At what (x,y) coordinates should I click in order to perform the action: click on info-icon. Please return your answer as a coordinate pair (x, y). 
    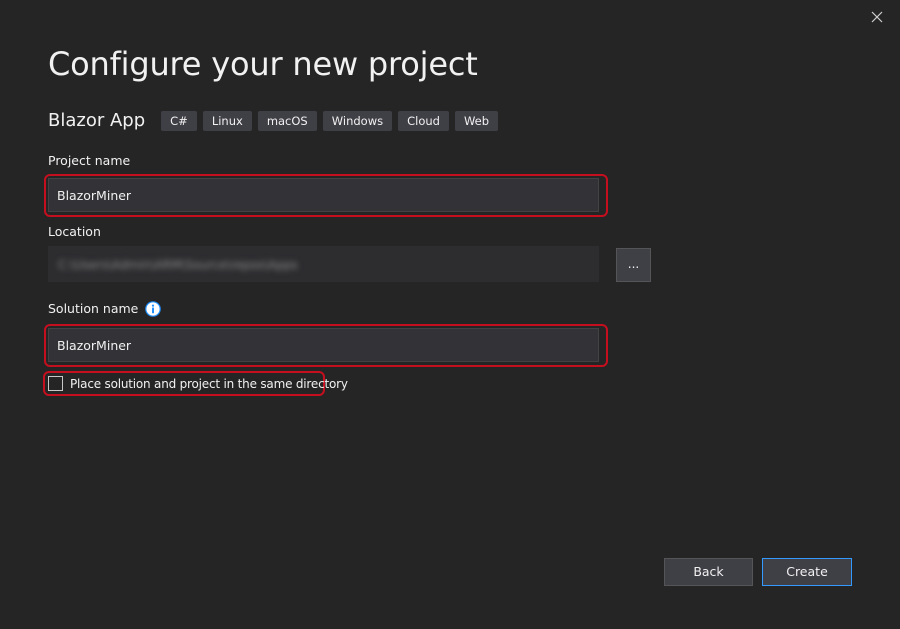
    Looking at the image, I should click on (153, 309).